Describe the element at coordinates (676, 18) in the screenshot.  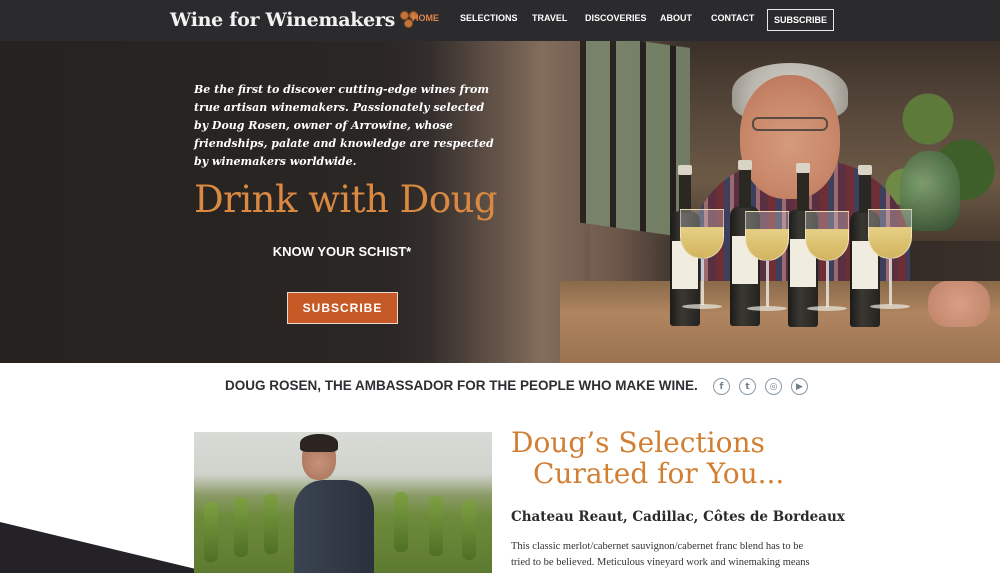
I see `nav-about: ABOUT` at that location.